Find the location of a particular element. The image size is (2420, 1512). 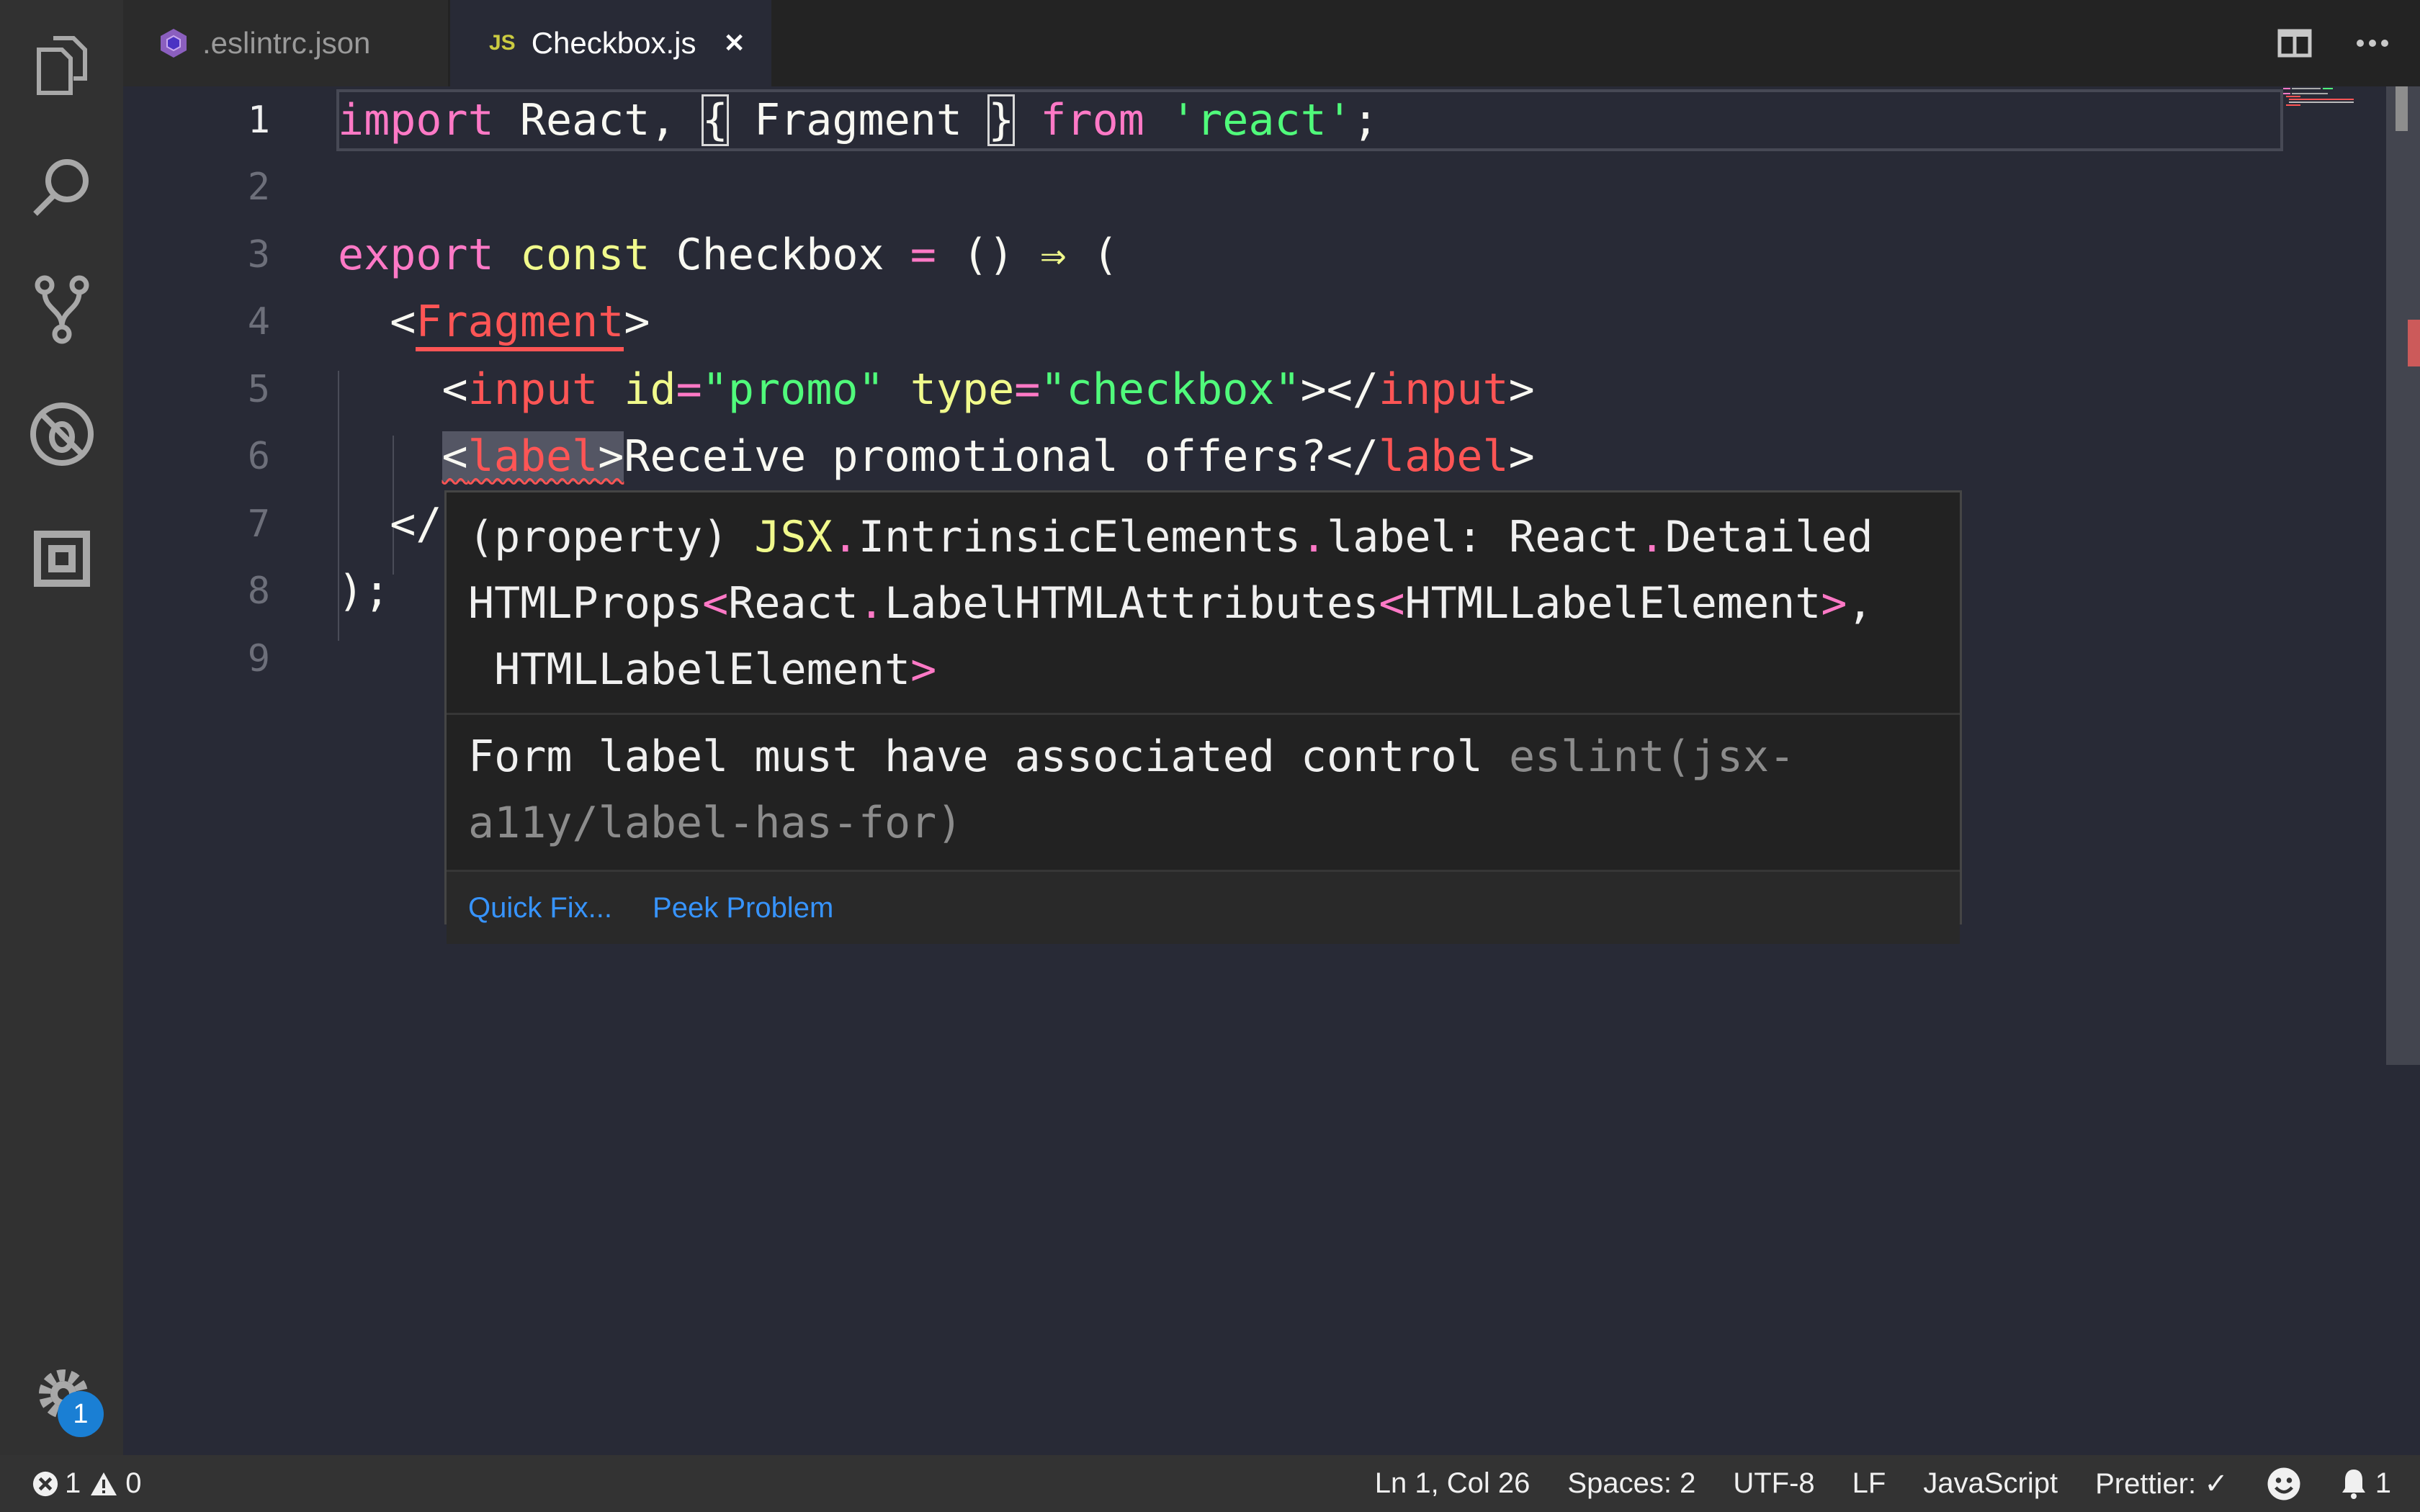

token-plain: ); is located at coordinates (364, 591).